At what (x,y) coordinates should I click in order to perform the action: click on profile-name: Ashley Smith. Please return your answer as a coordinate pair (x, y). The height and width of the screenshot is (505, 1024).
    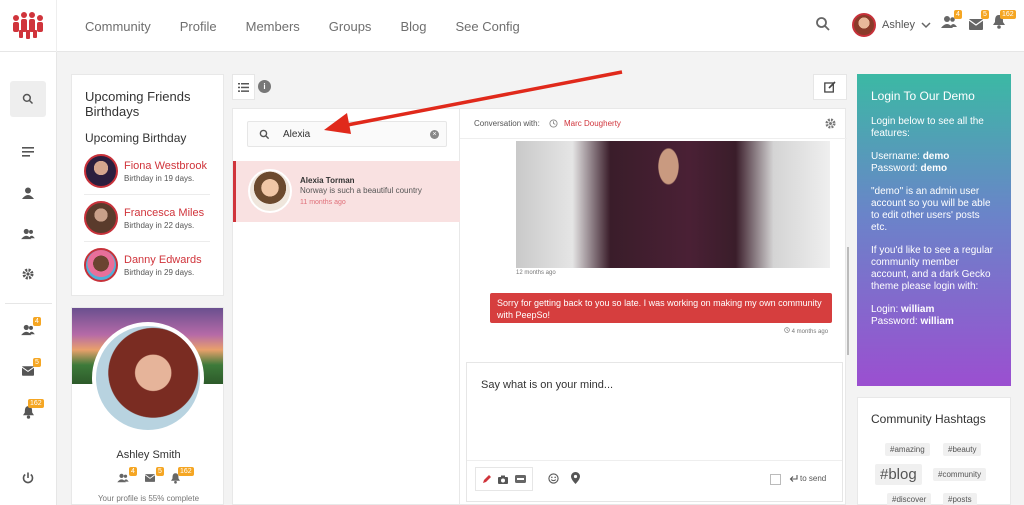
    Looking at the image, I should click on (147, 455).